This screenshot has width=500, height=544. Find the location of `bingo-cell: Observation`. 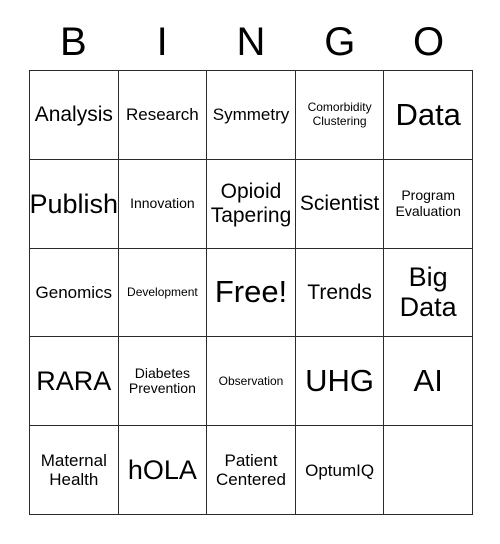

bingo-cell: Observation is located at coordinates (251, 382).